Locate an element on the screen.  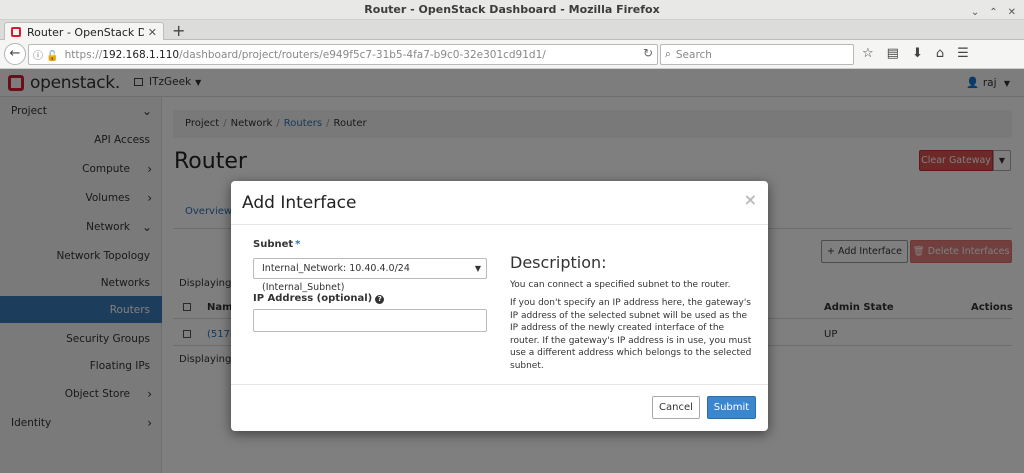
download-icon: ⬇ is located at coordinates (917, 53).